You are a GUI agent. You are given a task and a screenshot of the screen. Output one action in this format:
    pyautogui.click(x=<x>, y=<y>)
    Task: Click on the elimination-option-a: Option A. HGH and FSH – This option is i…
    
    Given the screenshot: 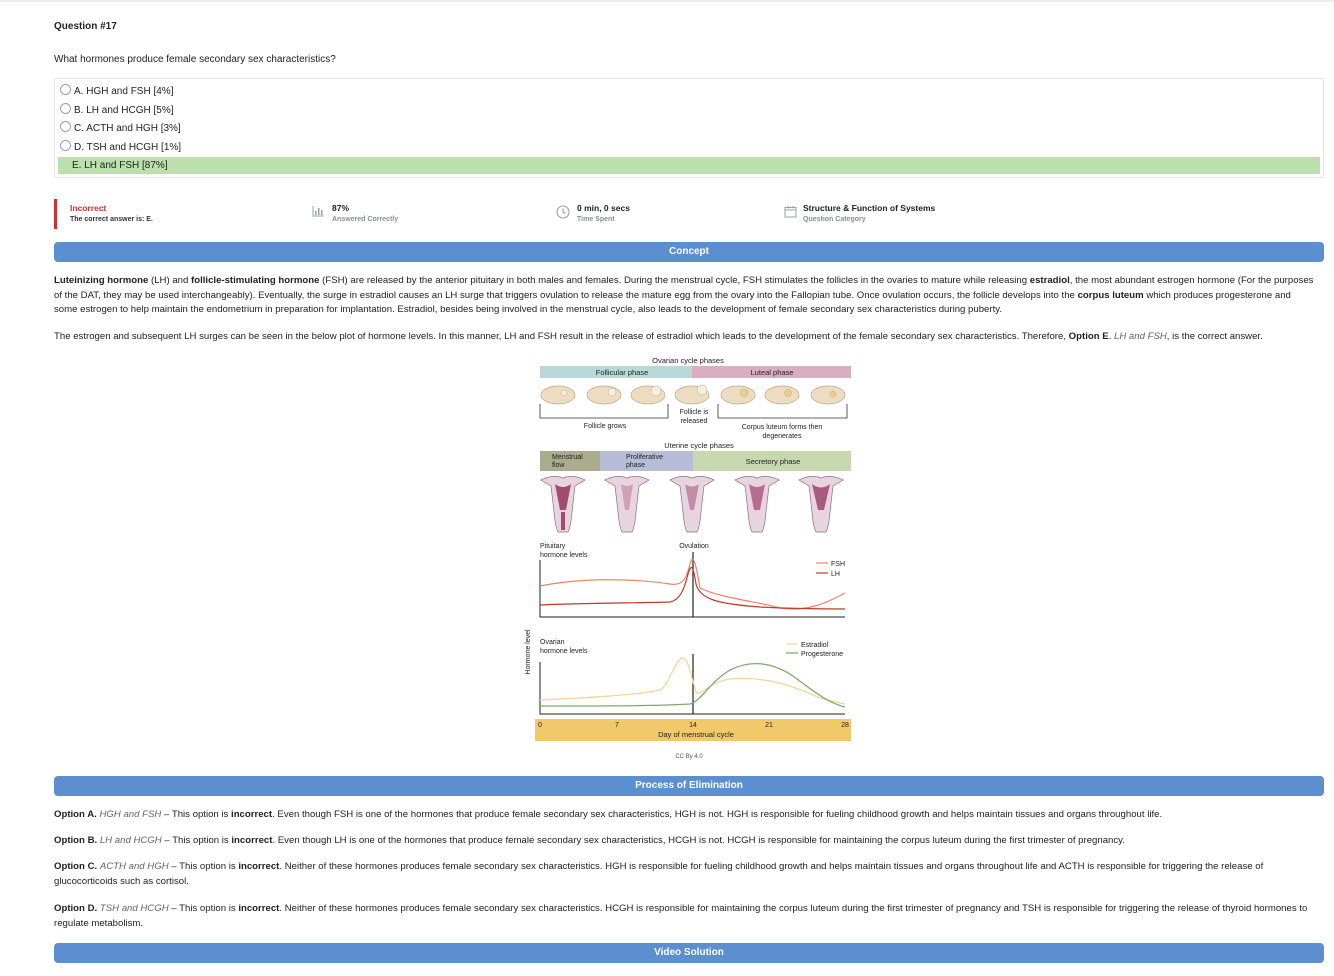 What is the action you would take?
    pyautogui.click(x=685, y=815)
    